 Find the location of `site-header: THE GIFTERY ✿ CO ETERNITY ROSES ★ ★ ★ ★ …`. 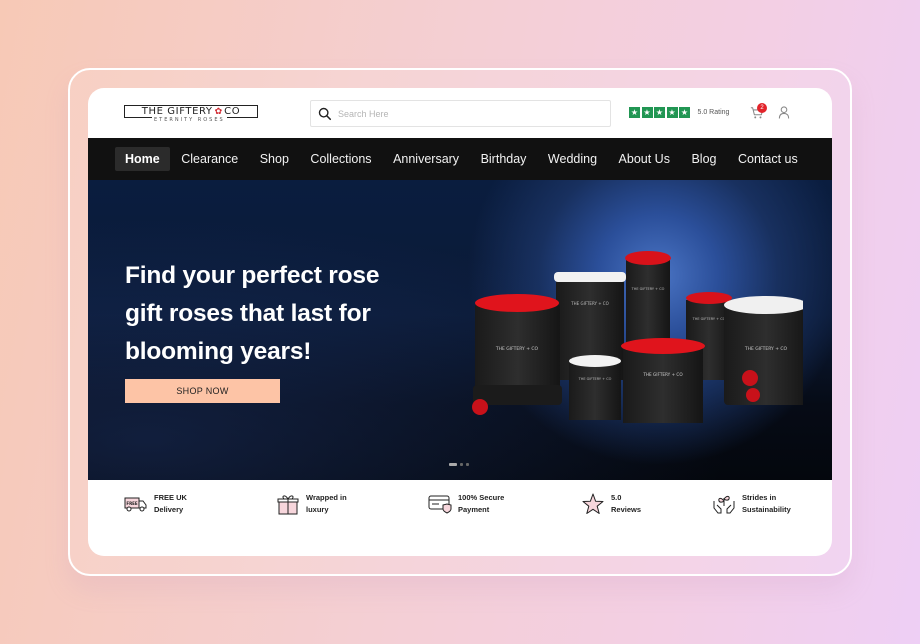

site-header: THE GIFTERY ✿ CO ETERNITY ROSES ★ ★ ★ ★ … is located at coordinates (460, 113).